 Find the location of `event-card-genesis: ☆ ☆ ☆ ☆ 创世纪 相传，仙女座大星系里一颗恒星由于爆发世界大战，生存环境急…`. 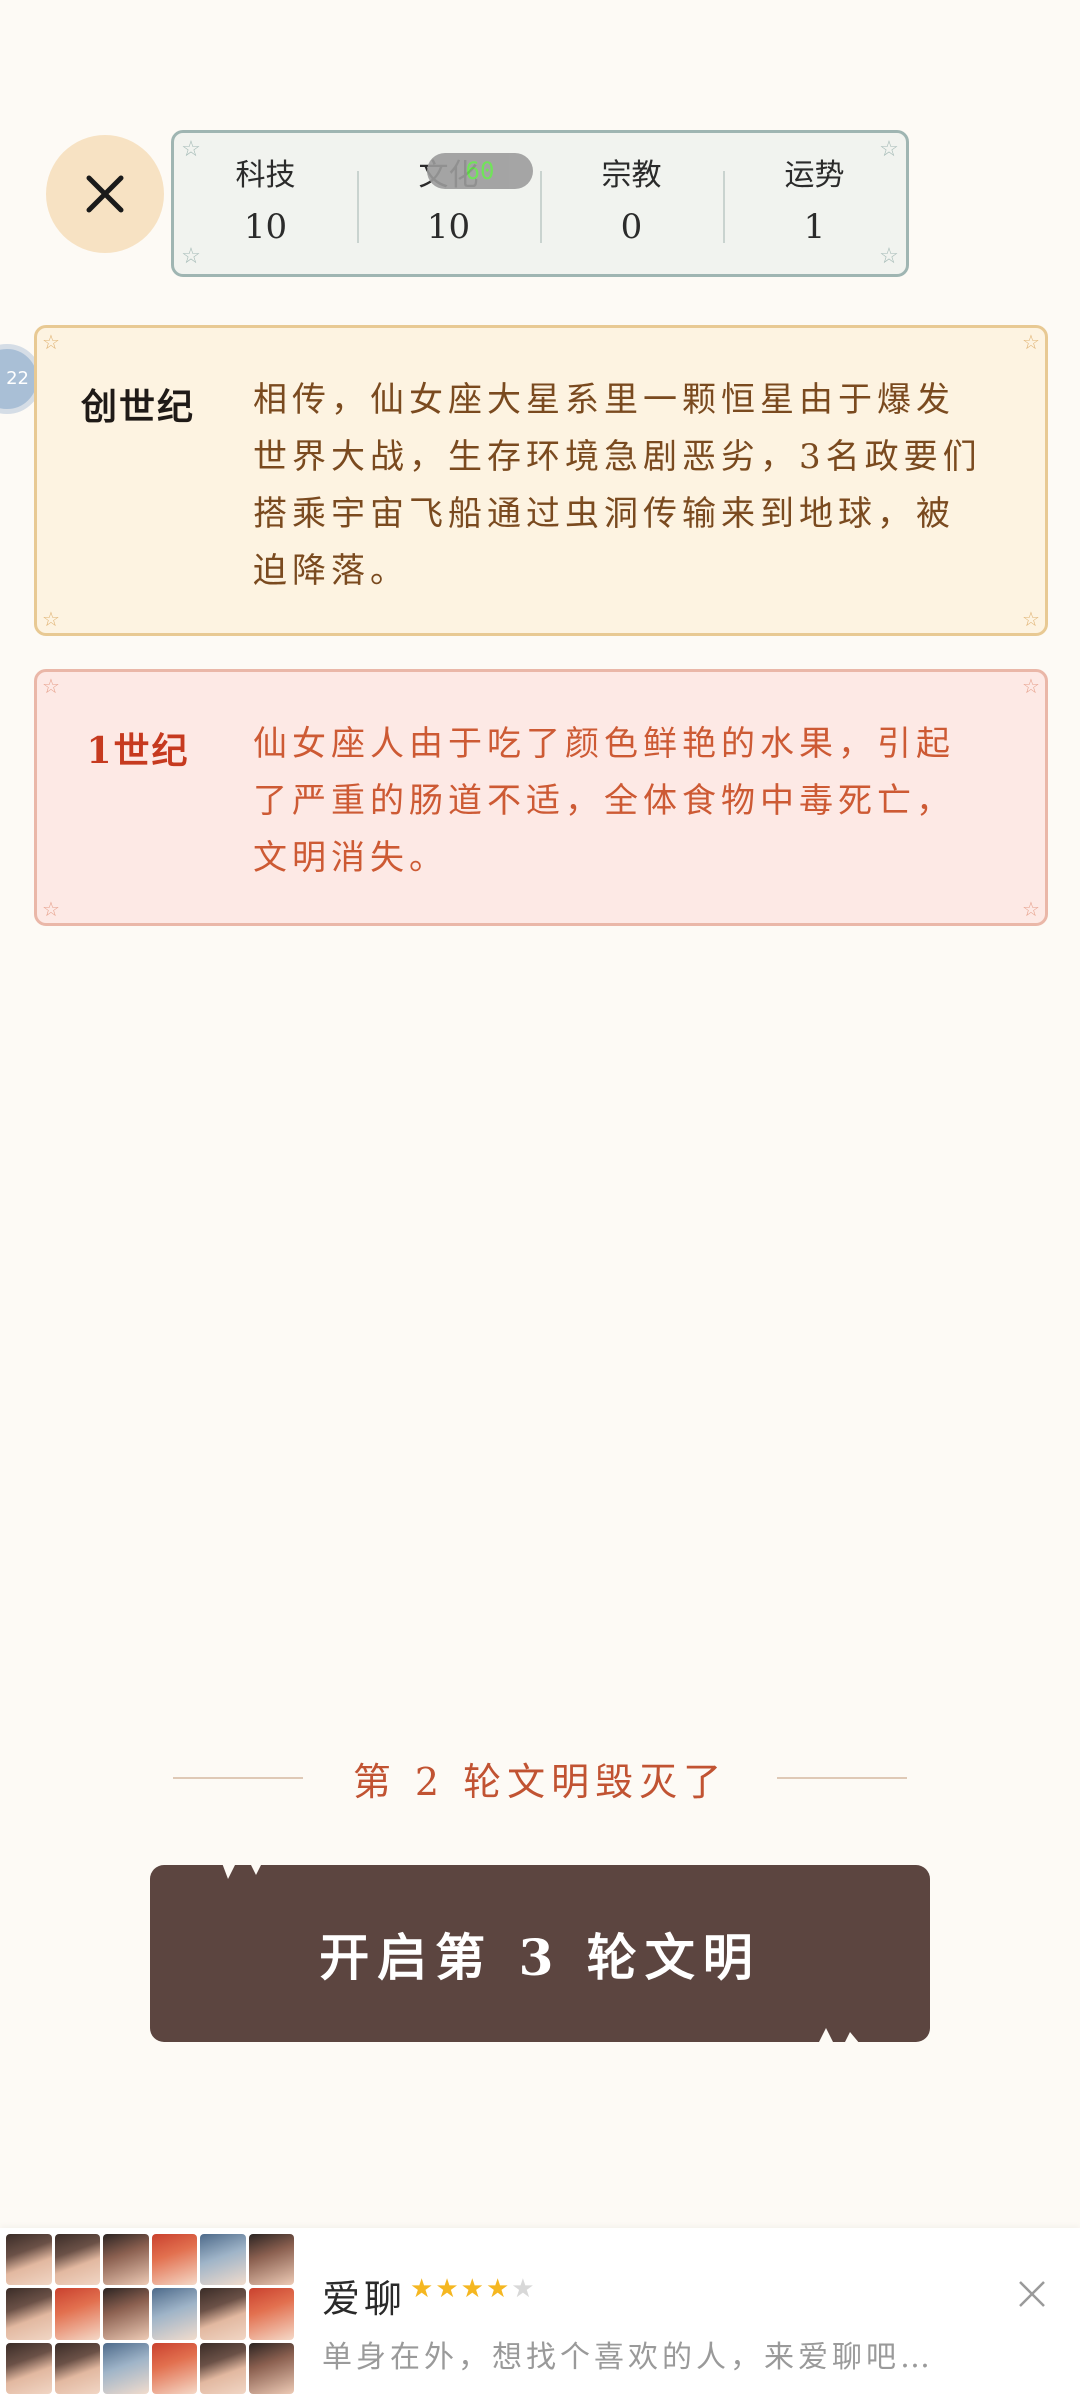

event-card-genesis: ☆ ☆ ☆ ☆ 创世纪 相传，仙女座大星系里一颗恒星由于爆发世界大战，生存环境急… is located at coordinates (541, 480).